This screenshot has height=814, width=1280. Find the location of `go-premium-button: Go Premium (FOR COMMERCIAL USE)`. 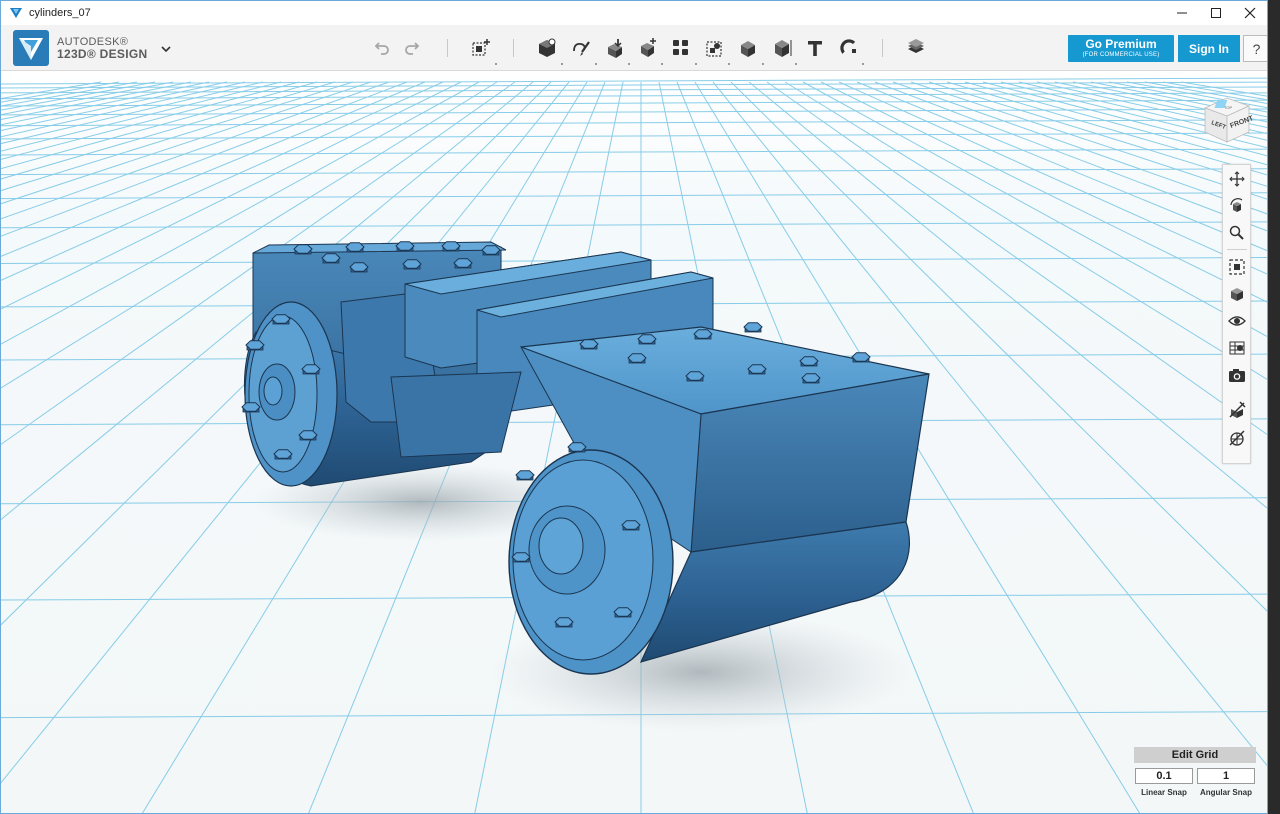

go-premium-button: Go Premium (FOR COMMERCIAL USE) is located at coordinates (1121, 48).